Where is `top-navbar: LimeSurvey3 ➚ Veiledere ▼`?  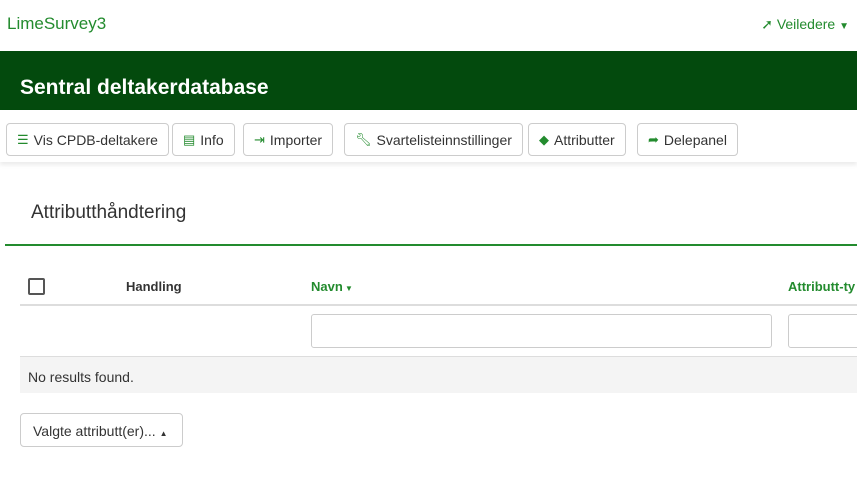
top-navbar: LimeSurvey3 ➚ Veiledere ▼ is located at coordinates (428, 25).